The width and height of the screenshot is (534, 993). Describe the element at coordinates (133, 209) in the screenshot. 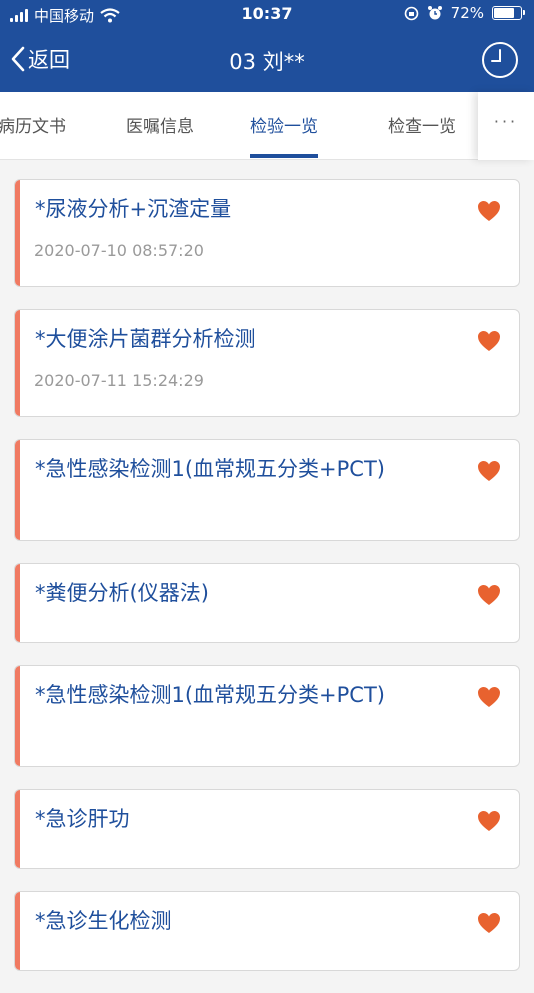

I see `item-name: *尿液分析+沉渣定量` at that location.